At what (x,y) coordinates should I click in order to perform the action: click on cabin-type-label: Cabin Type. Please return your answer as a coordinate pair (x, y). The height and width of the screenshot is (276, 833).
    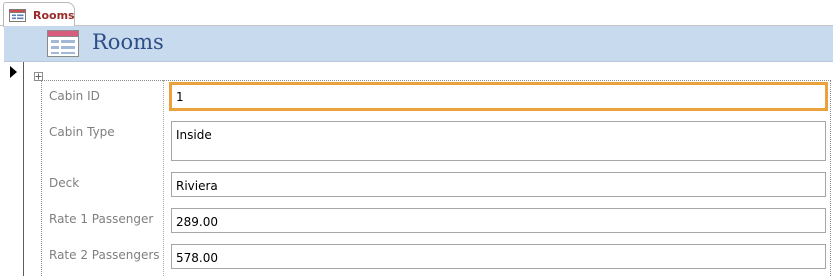
    Looking at the image, I should click on (82, 132).